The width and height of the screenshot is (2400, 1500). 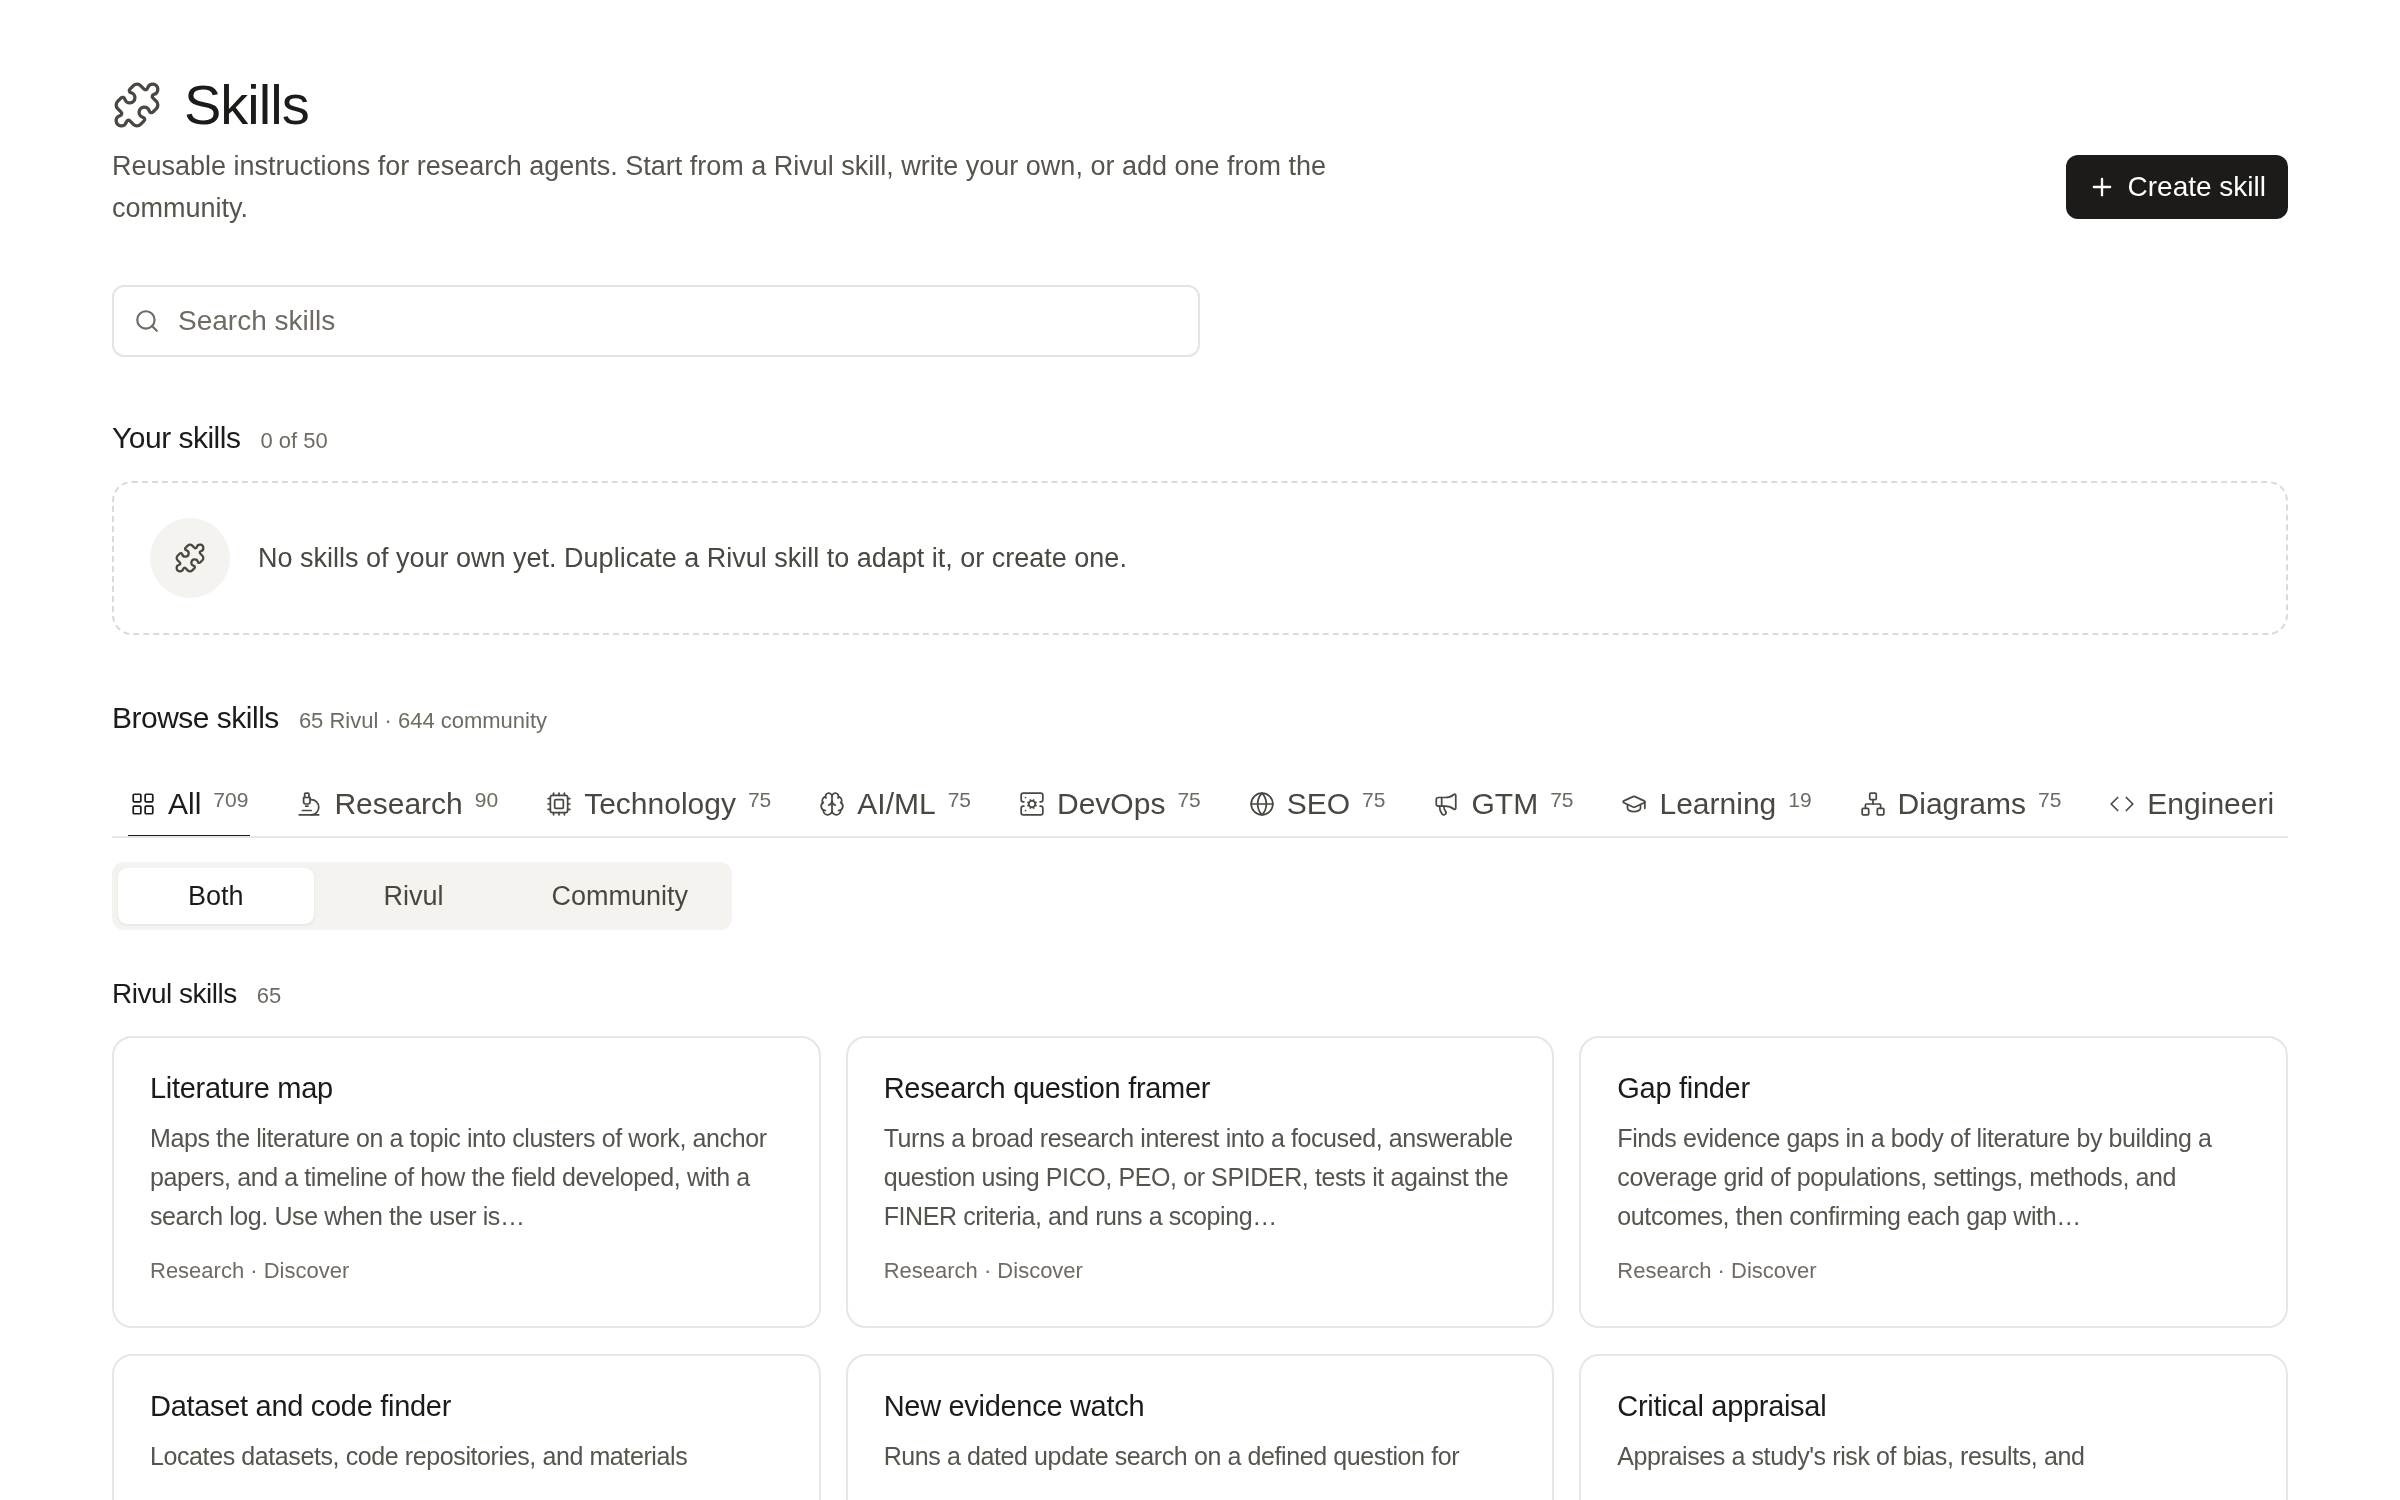 I want to click on category-tab: SEO 75, so click(x=1317, y=805).